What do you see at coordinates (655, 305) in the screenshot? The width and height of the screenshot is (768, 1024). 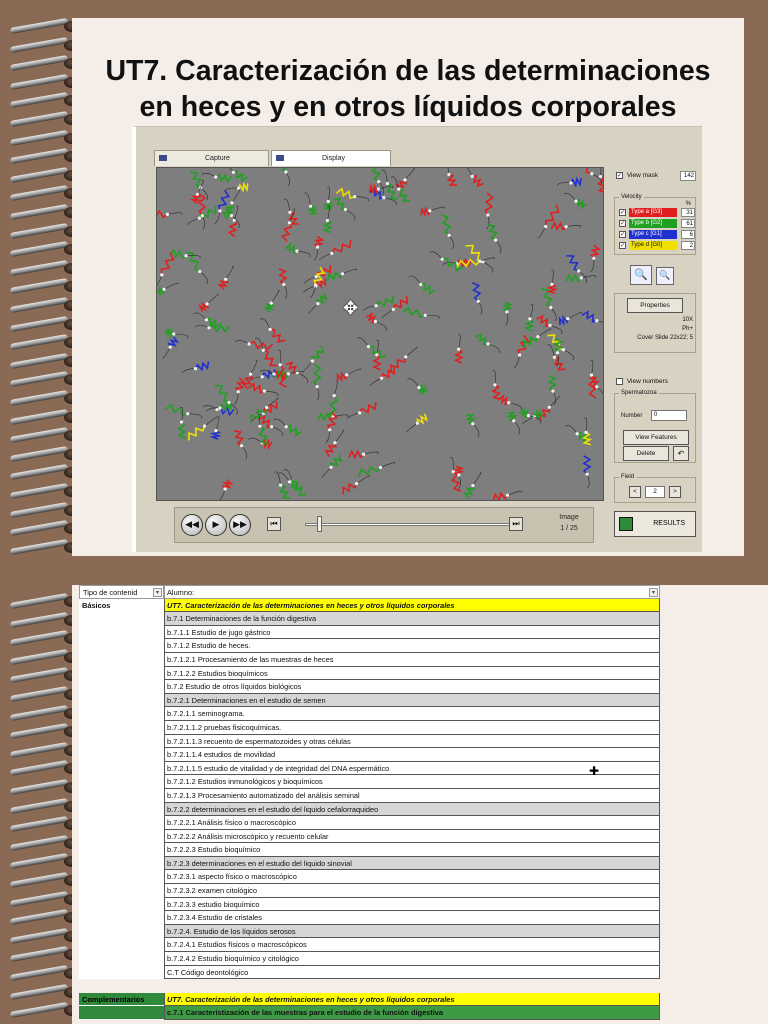 I see `properties-button: Properties` at bounding box center [655, 305].